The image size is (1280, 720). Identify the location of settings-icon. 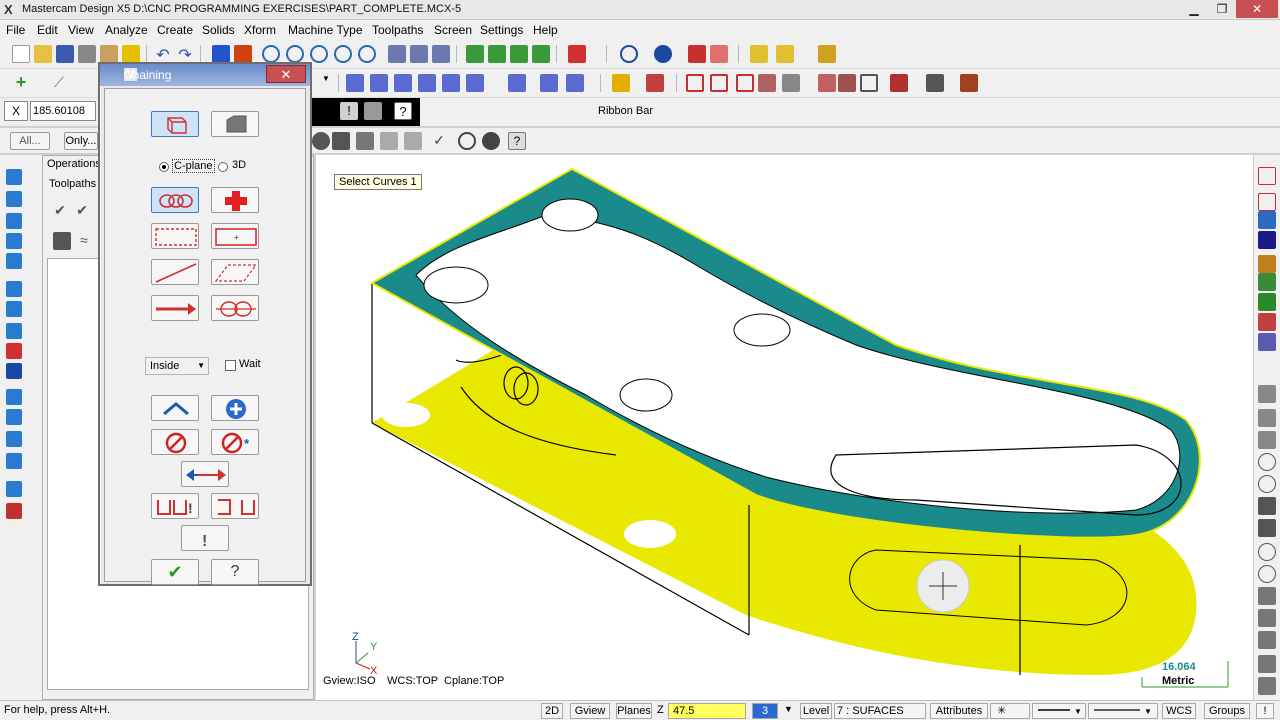
(827, 54).